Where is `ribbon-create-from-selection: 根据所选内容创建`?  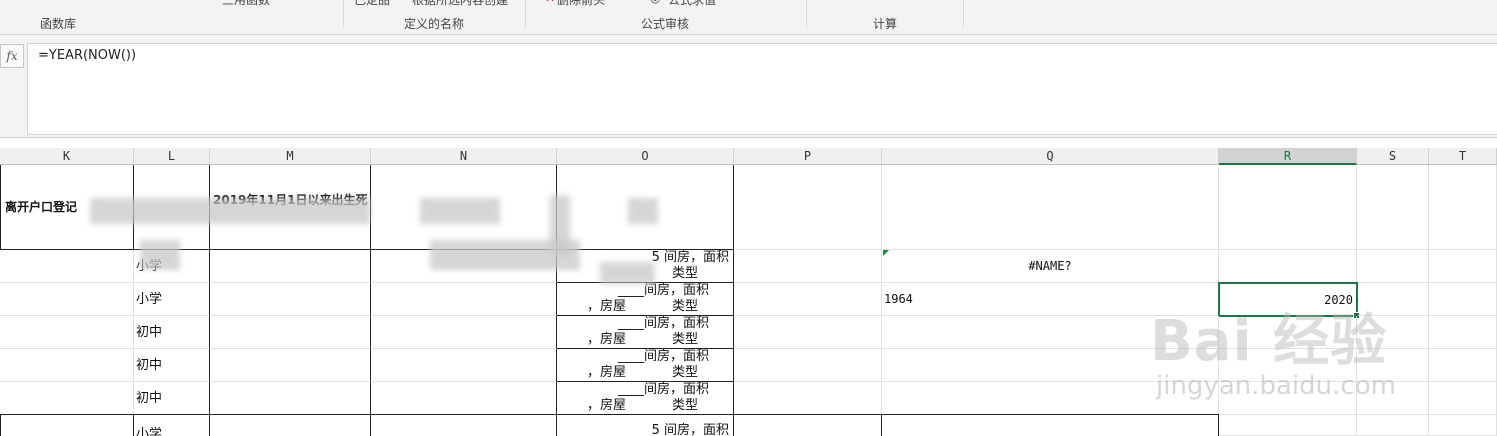
ribbon-create-from-selection: 根据所选内容创建 is located at coordinates (460, 4).